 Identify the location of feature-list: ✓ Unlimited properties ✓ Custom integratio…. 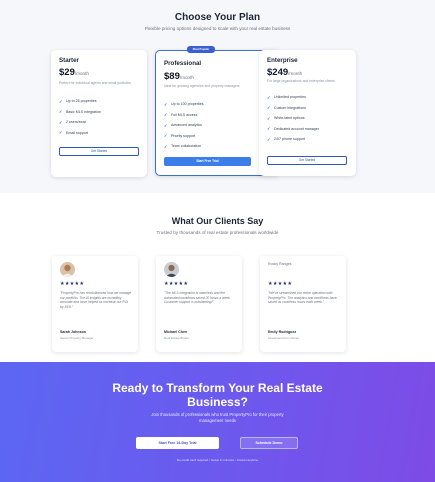
(293, 118).